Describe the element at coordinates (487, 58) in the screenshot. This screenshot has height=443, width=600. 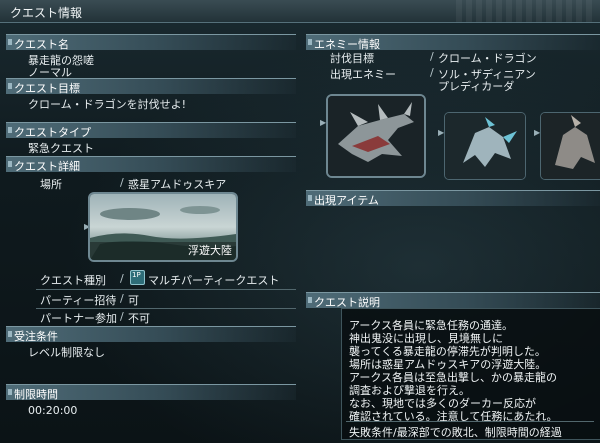
I see `target-value: クローム・ドラゴン` at that location.